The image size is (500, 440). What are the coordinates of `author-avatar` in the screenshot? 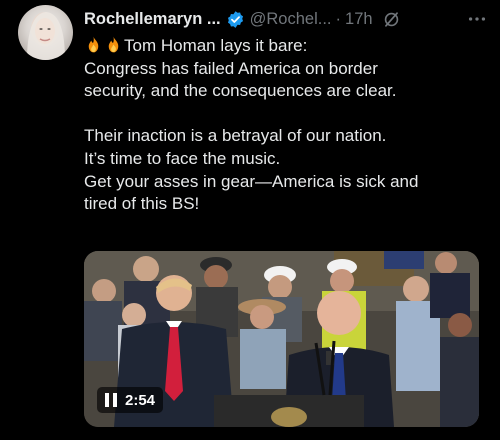 It's located at (45, 32).